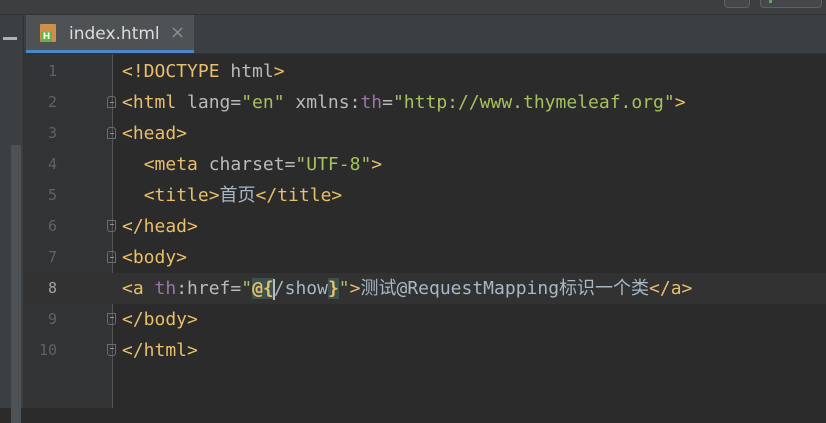 This screenshot has height=423, width=826. What do you see at coordinates (333, 288) in the screenshot?
I see `code-token: }` at bounding box center [333, 288].